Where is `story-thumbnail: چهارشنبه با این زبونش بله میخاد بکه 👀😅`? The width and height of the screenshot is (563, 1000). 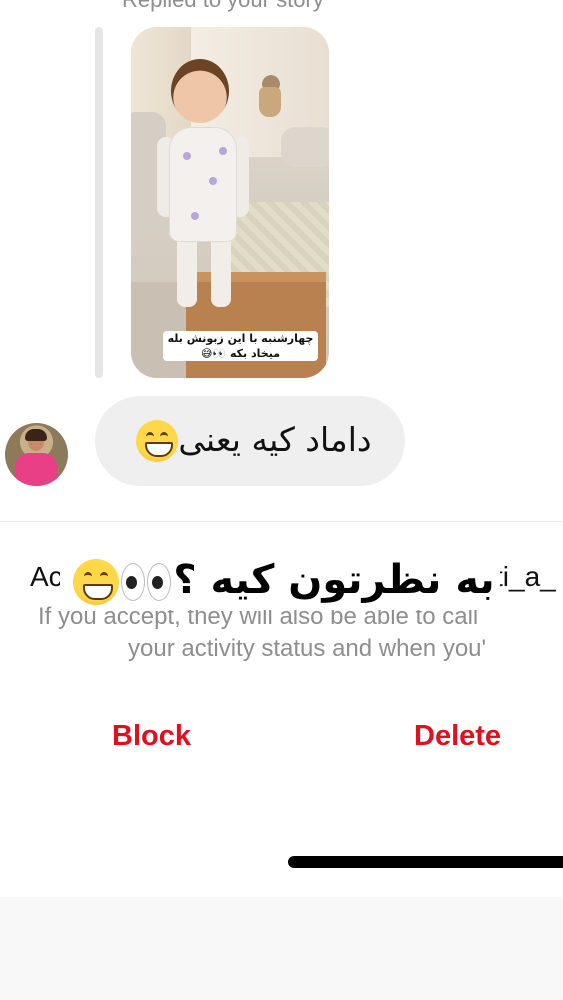
story-thumbnail: چهارشنبه با این زبونش بله میخاد بکه 👀😅 is located at coordinates (230, 202).